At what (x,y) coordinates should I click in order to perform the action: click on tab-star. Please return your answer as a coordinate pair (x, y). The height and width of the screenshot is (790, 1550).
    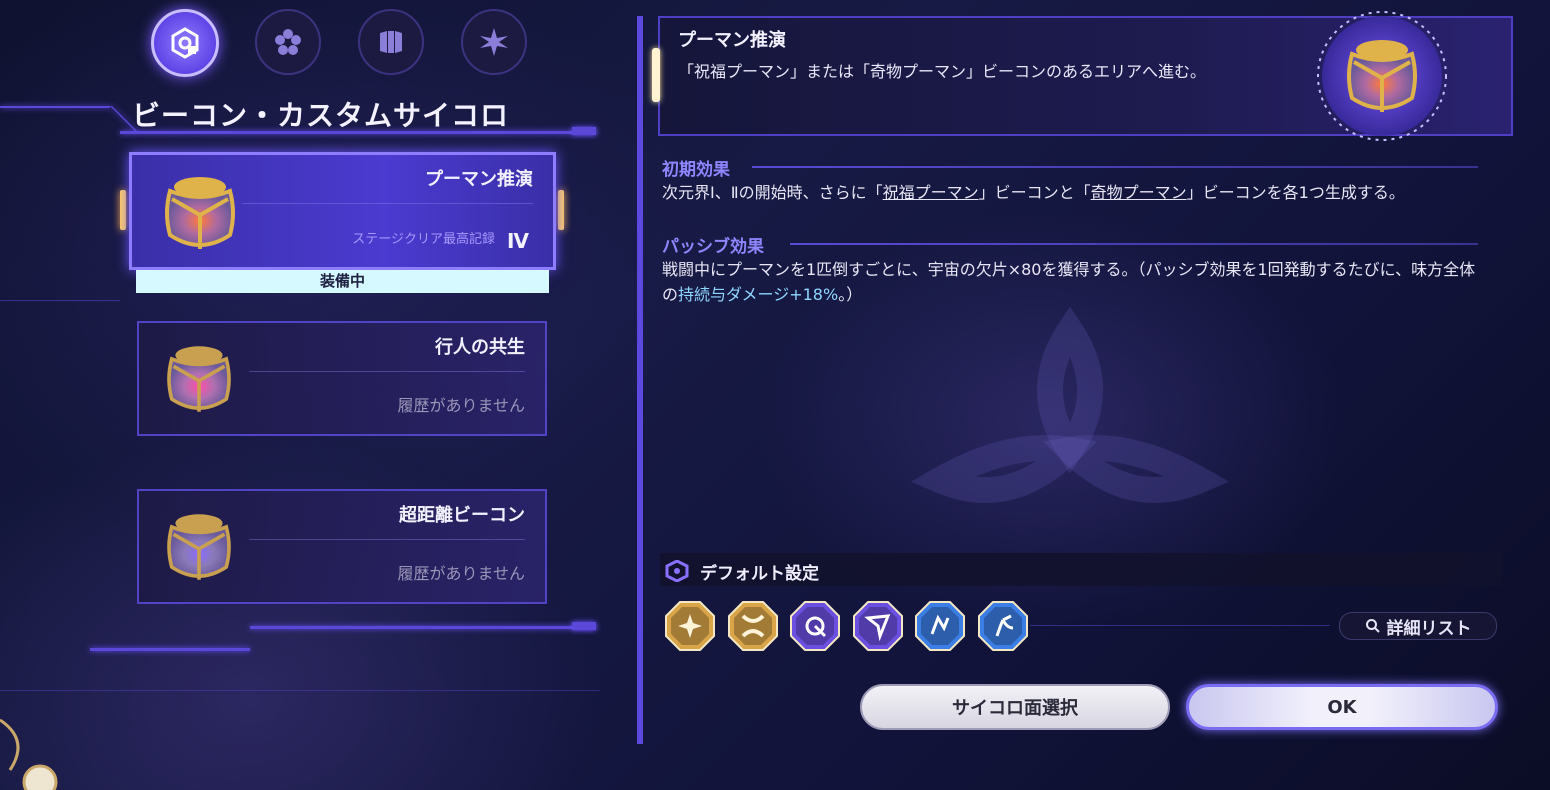
    Looking at the image, I should click on (494, 42).